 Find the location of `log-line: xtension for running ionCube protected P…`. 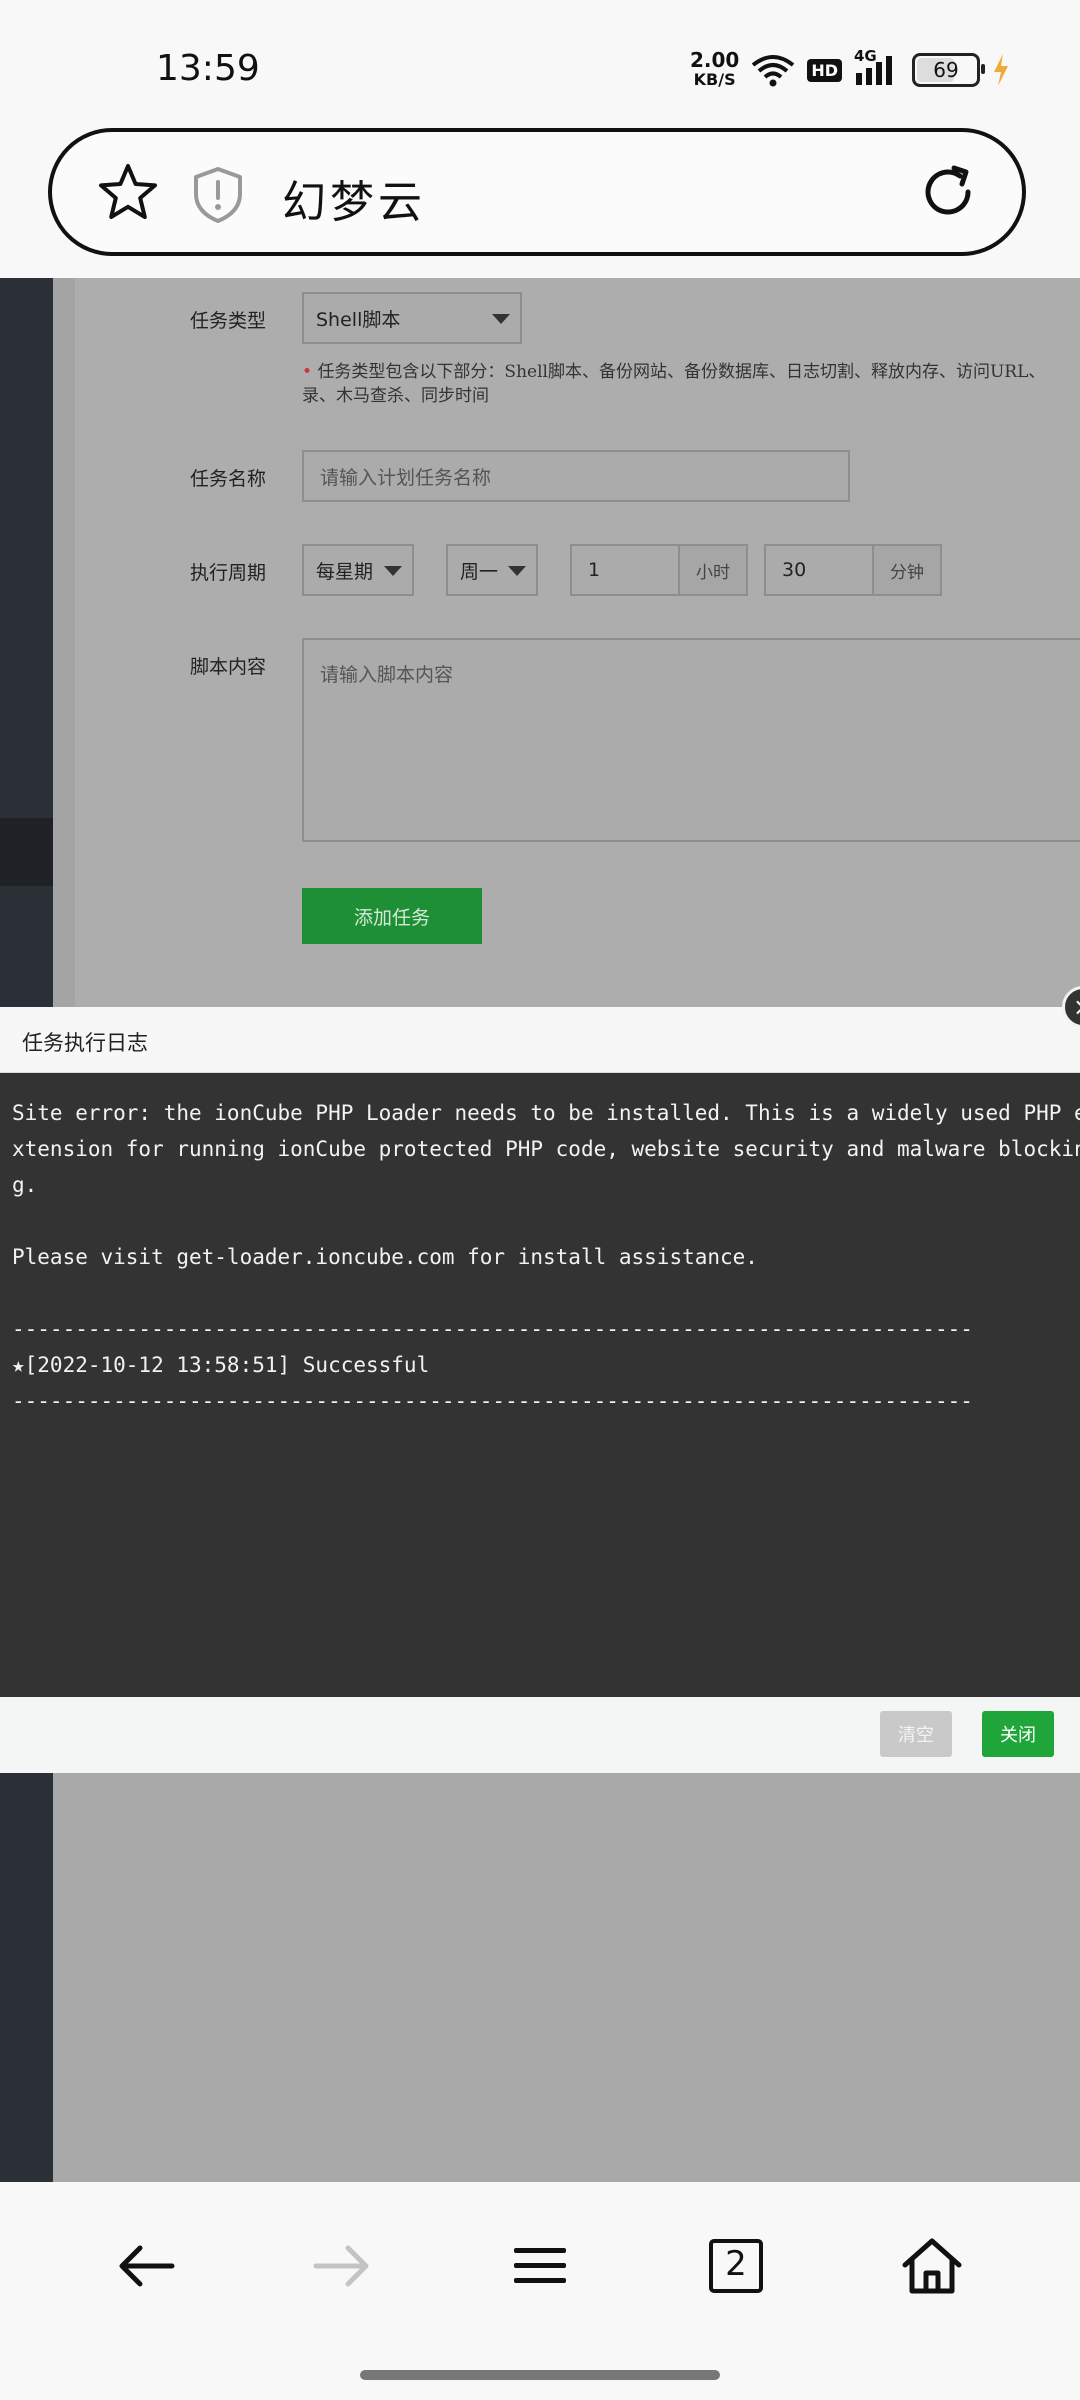

log-line: xtension for running ionCube protected P… is located at coordinates (546, 1149).